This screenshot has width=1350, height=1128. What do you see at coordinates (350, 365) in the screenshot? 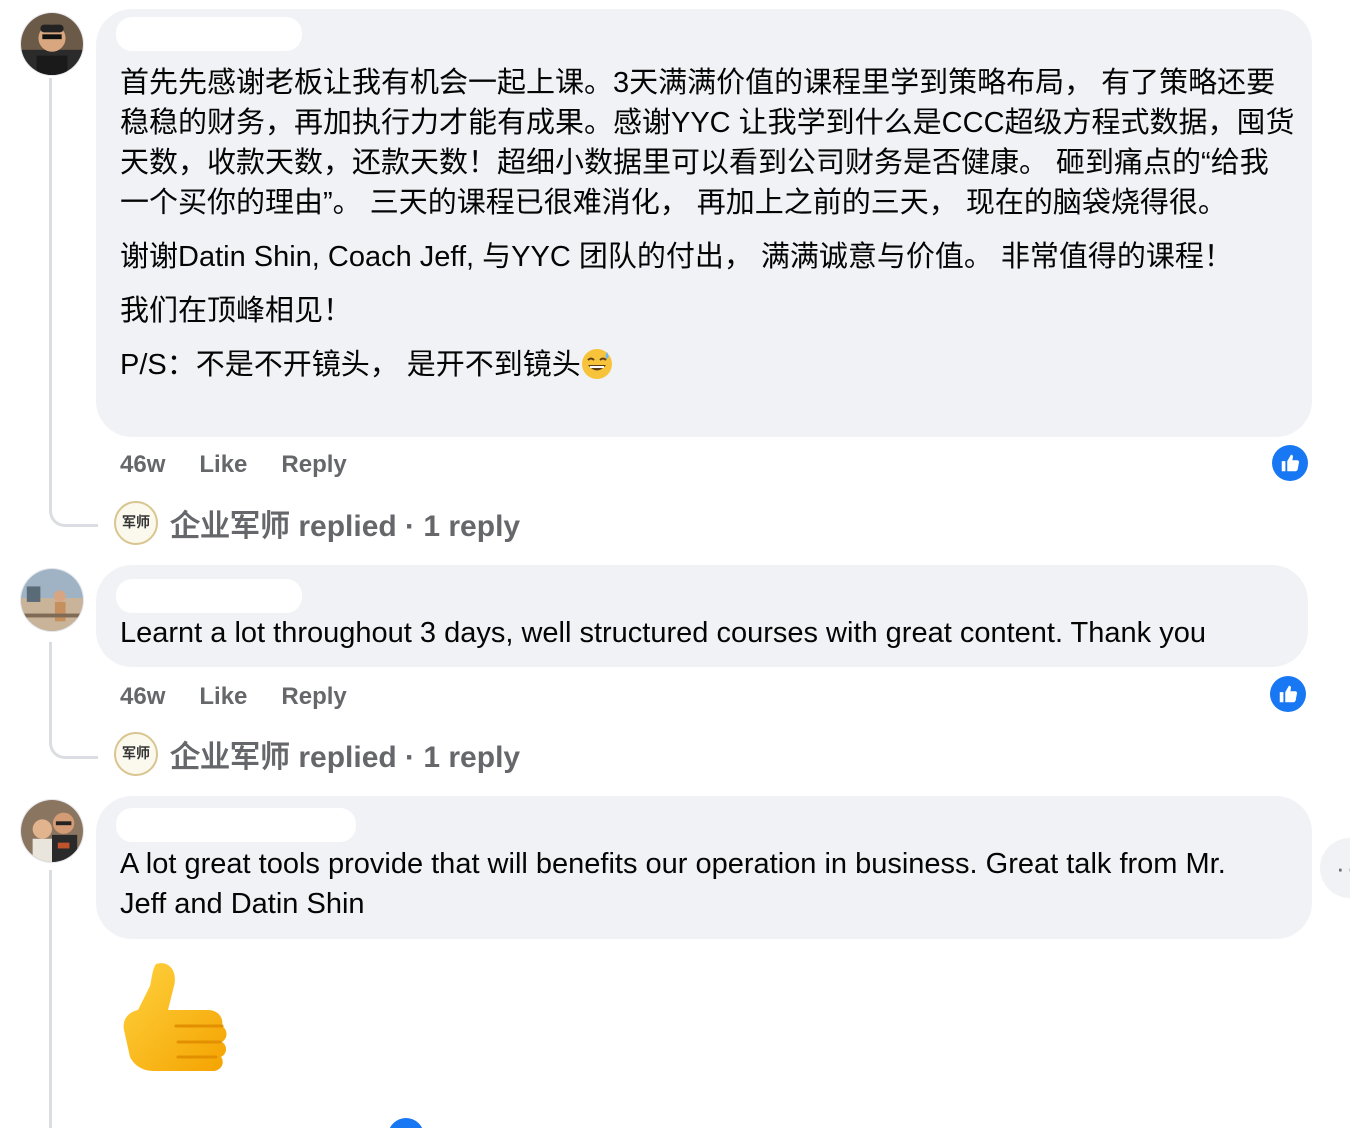
I see `comment-paragraph: P/S：不是不开镜头， 是开不到镜头` at bounding box center [350, 365].